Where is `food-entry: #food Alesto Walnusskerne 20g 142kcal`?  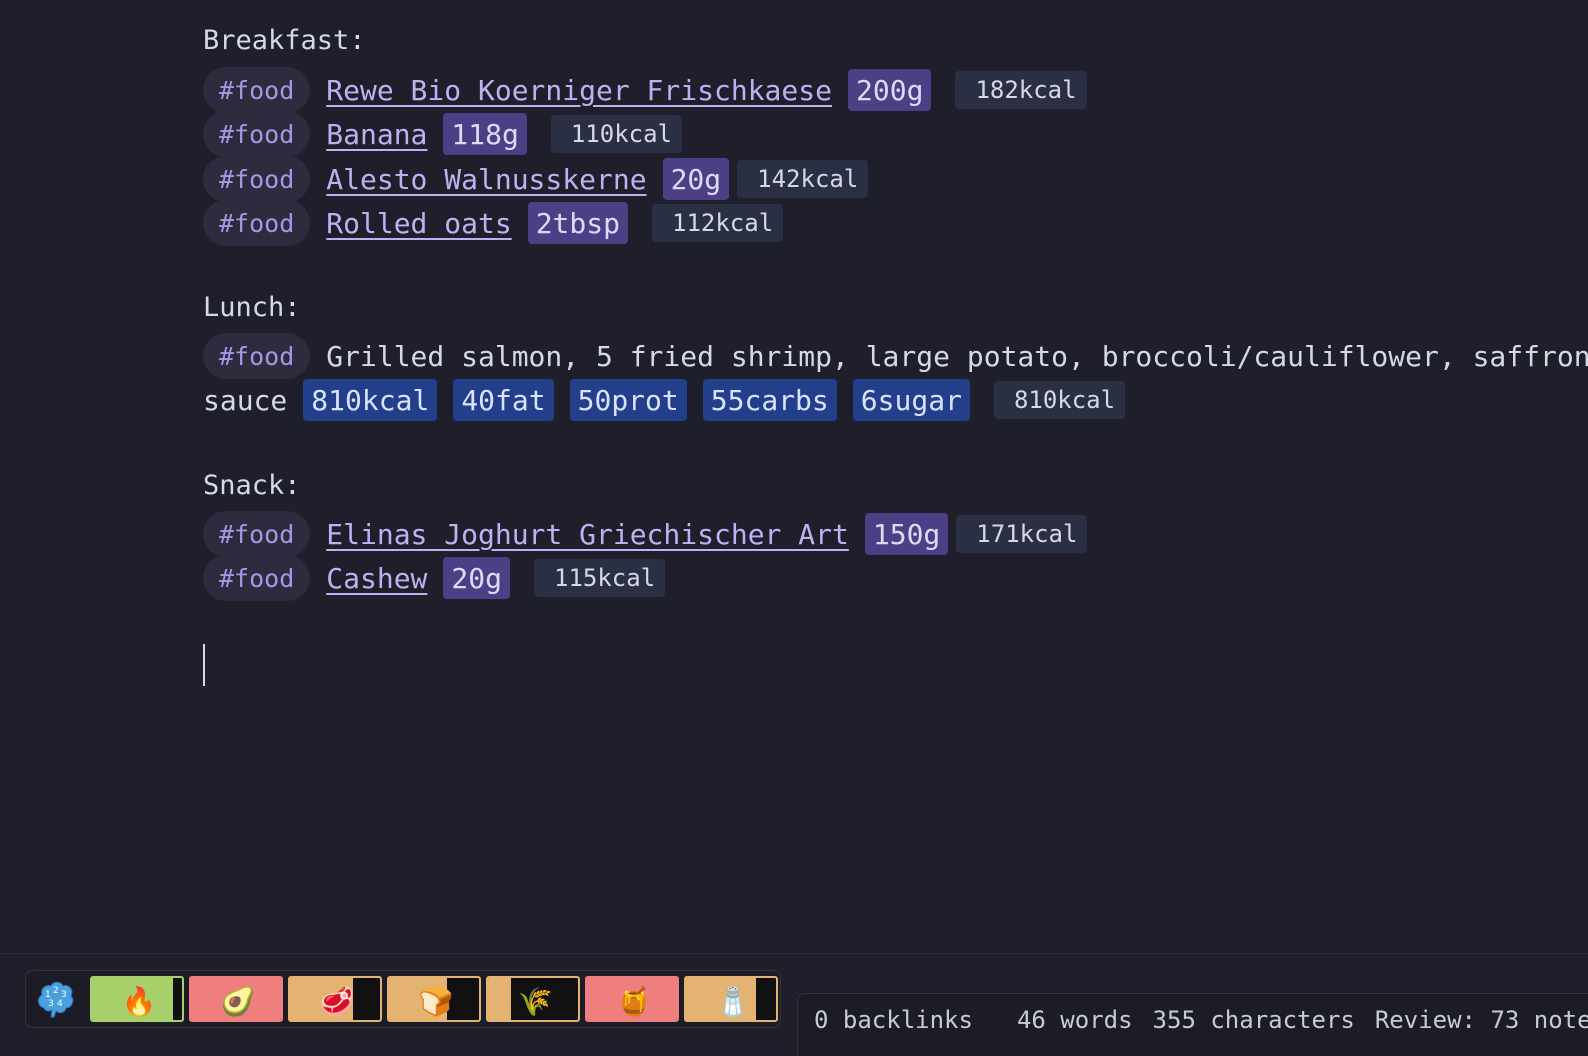
food-entry: #food Alesto Walnusskerne 20g 142kcal is located at coordinates (536, 179).